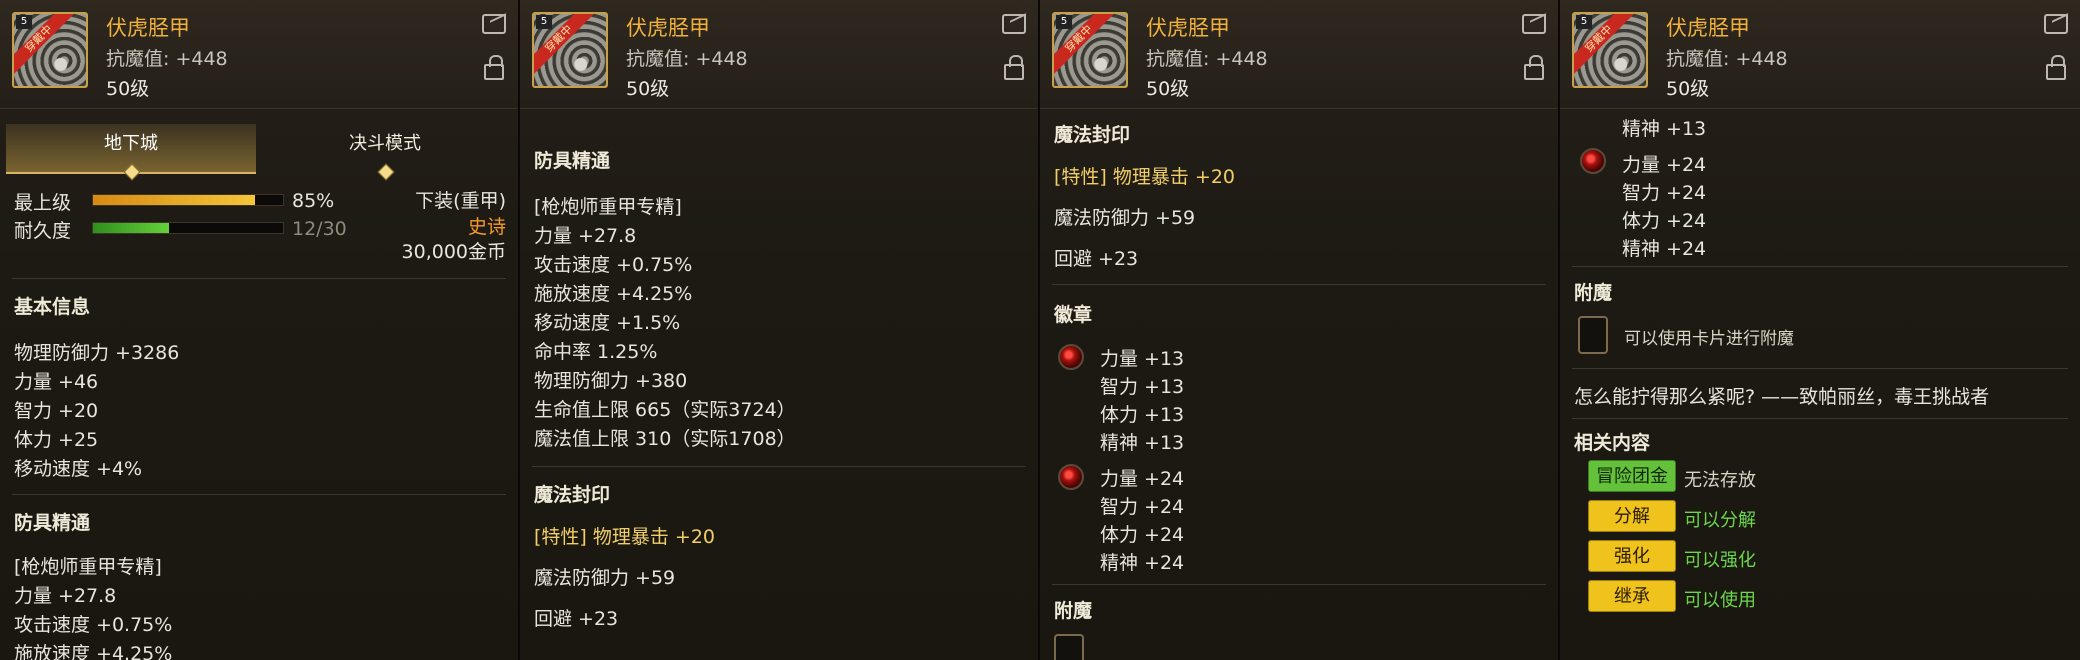  I want to click on mastery-title: 防具精通, so click(52, 523).